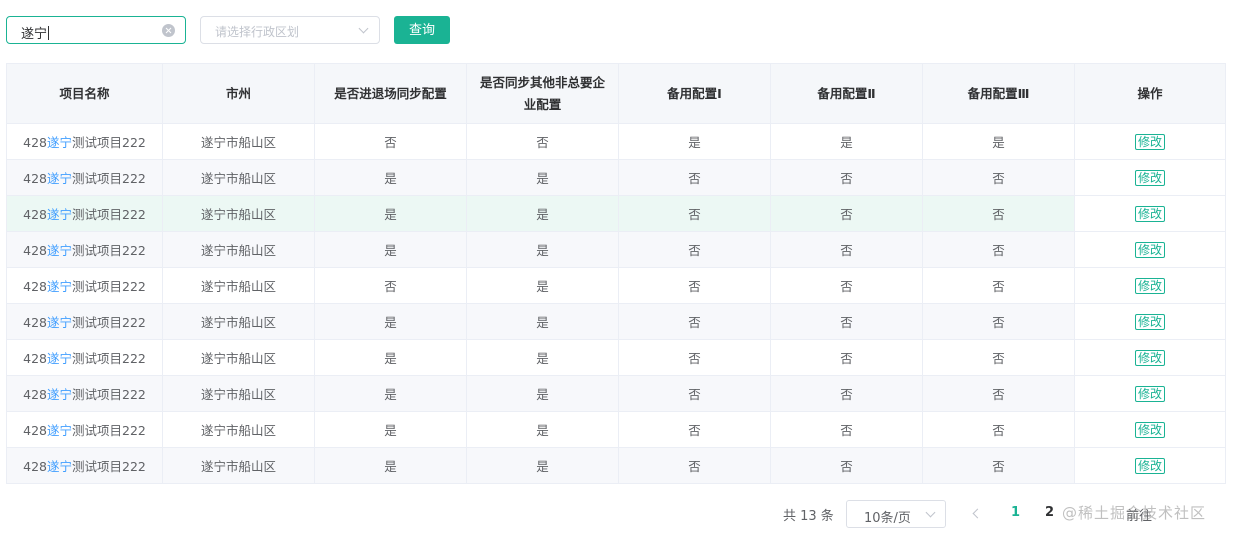 This screenshot has height=540, width=1241. What do you see at coordinates (1049, 512) in the screenshot?
I see `page-number-2: 2` at bounding box center [1049, 512].